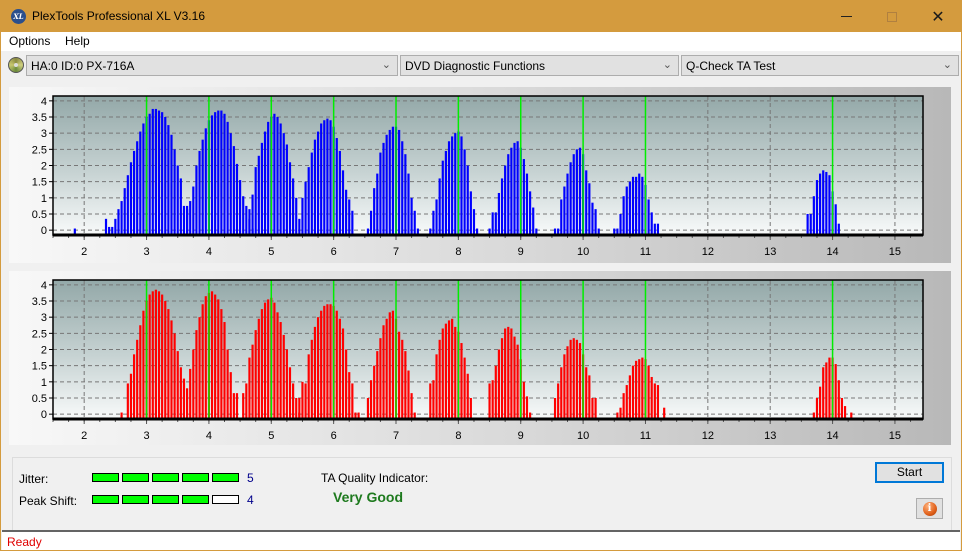 This screenshot has height=551, width=962. Describe the element at coordinates (29, 41) in the screenshot. I see `menu-options: Options` at that location.